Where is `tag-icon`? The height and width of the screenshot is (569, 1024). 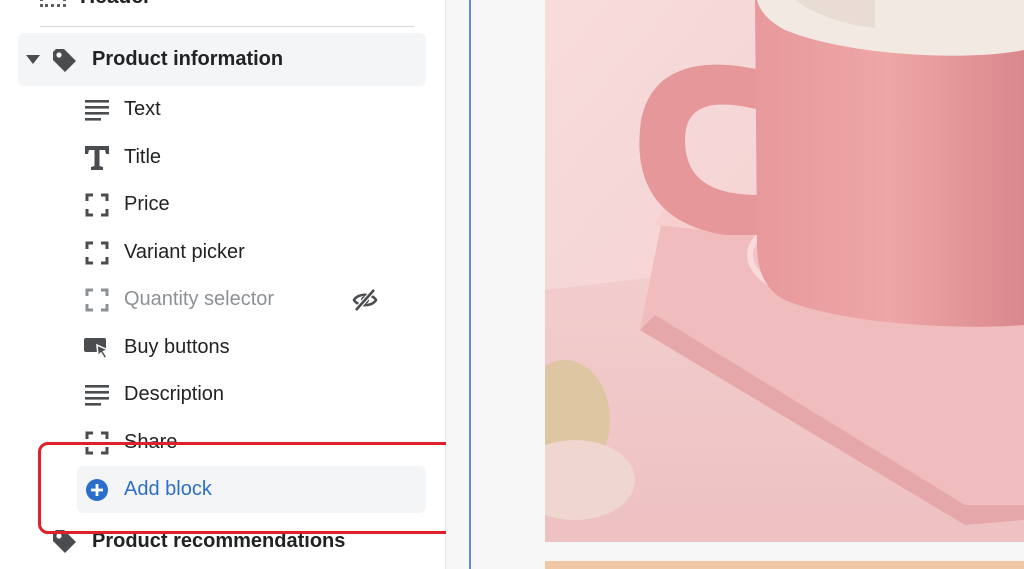 tag-icon is located at coordinates (64, 60).